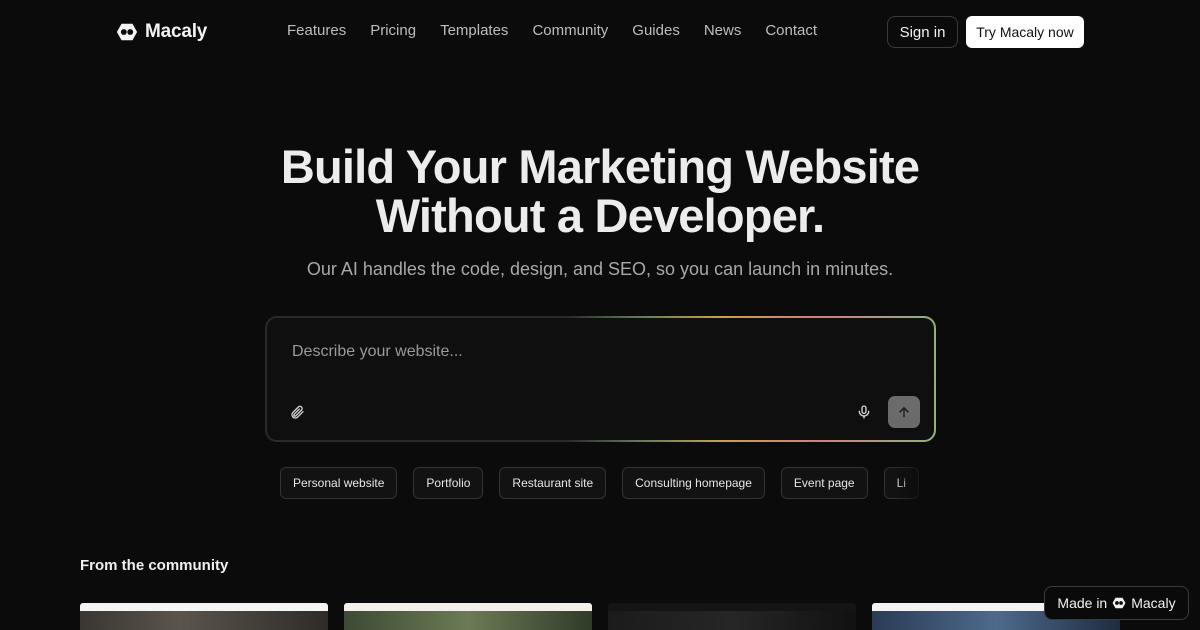 The width and height of the screenshot is (1200, 630). I want to click on prompt-box, so click(600, 379).